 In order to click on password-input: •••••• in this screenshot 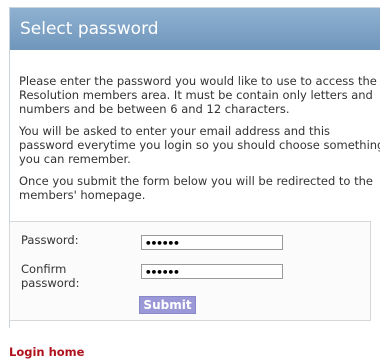, I will do `click(212, 242)`.